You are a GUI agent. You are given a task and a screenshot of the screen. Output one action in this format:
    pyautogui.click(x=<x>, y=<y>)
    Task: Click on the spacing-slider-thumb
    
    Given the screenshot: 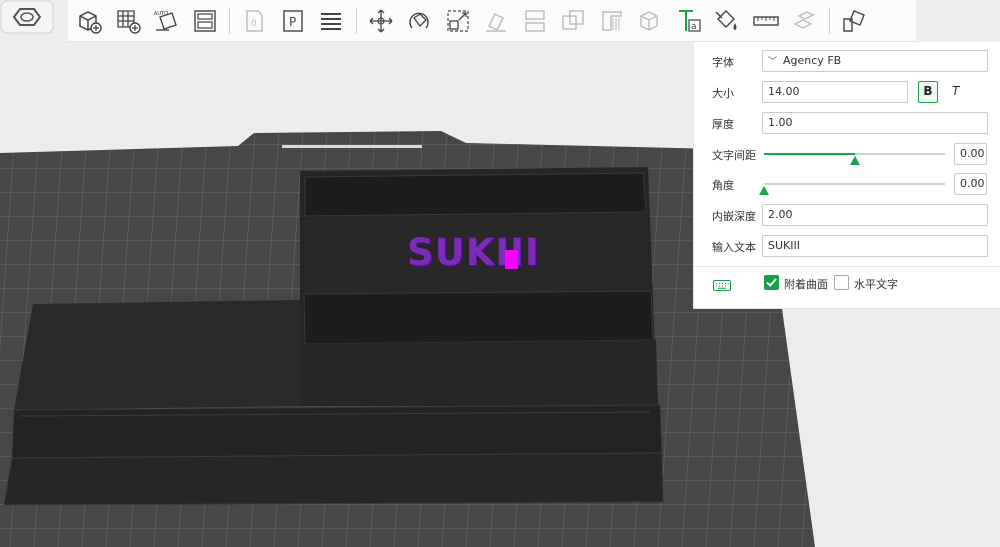 What is the action you would take?
    pyautogui.click(x=855, y=160)
    